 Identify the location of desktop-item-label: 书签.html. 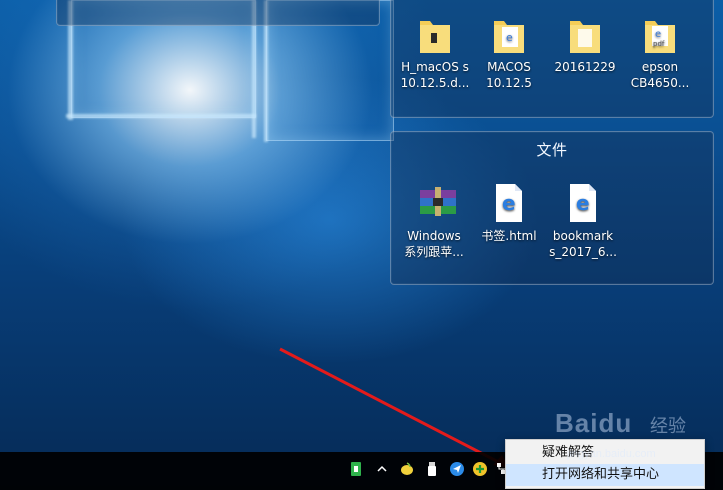
(509, 236).